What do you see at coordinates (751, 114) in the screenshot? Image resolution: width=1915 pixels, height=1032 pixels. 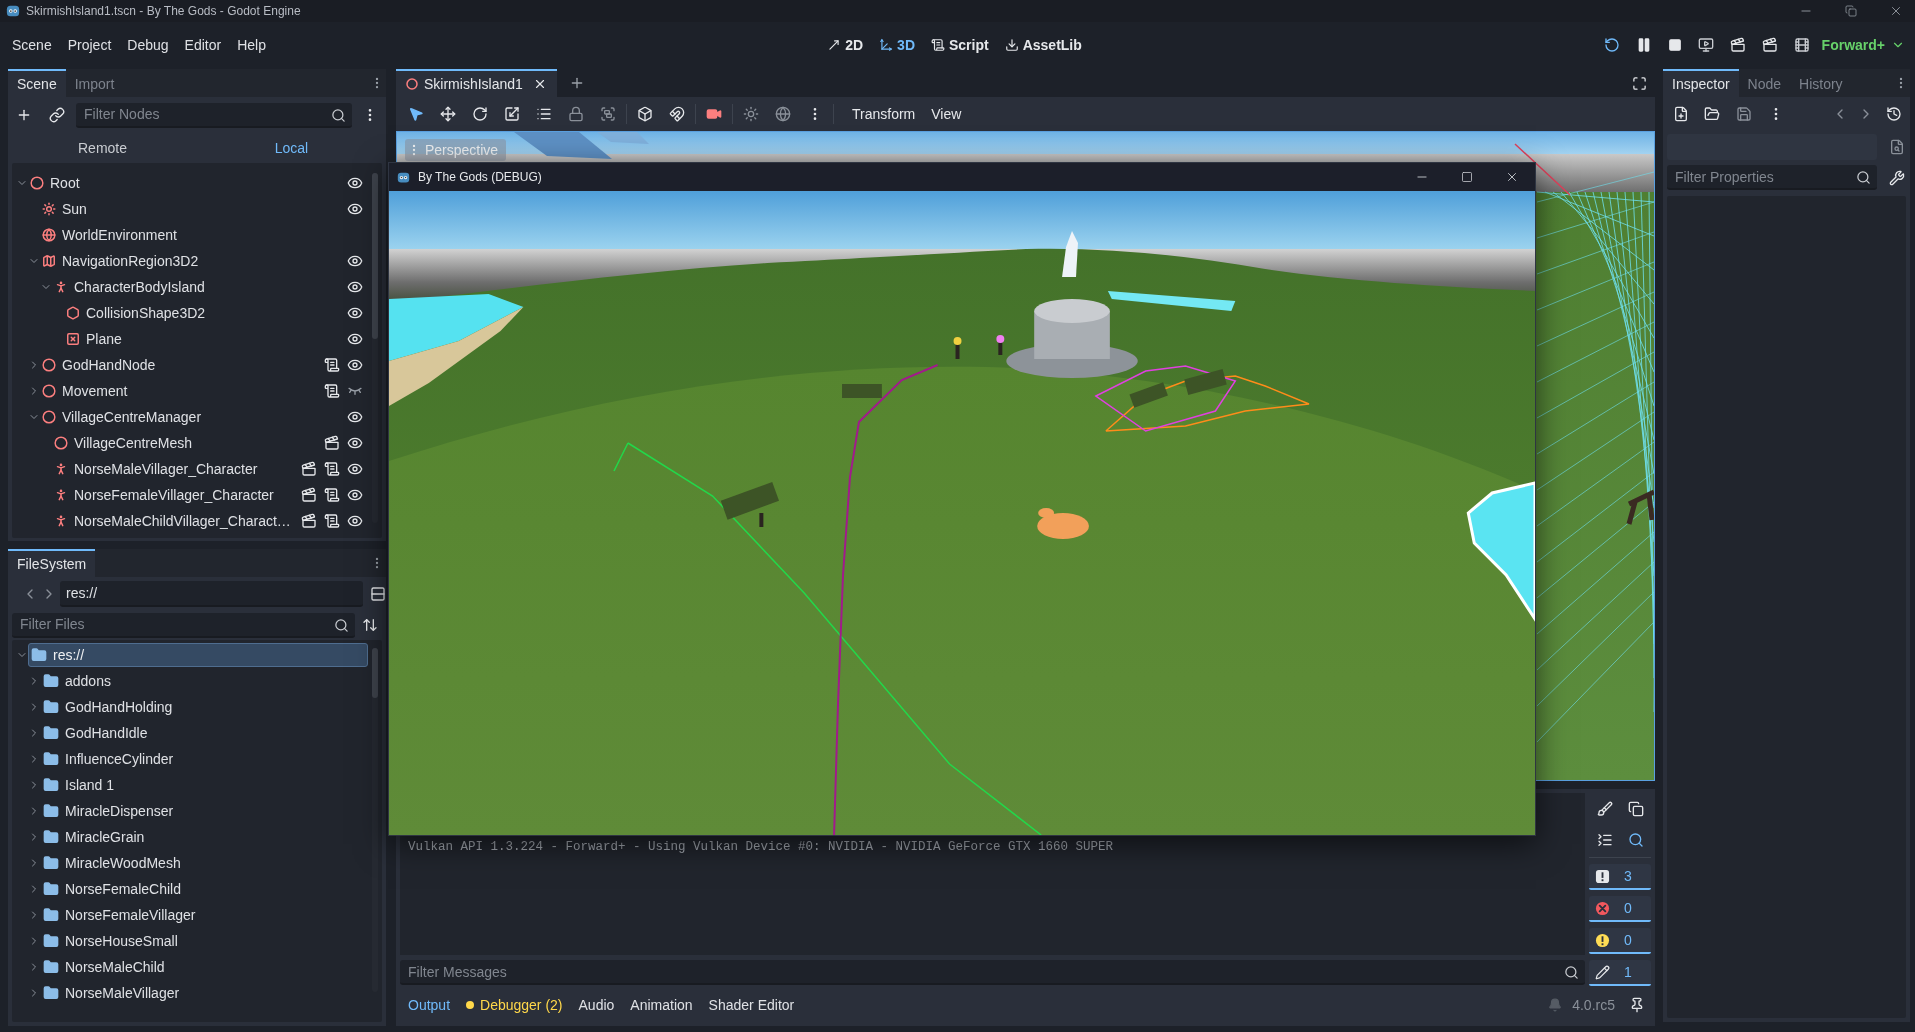 I see `sun-icon` at bounding box center [751, 114].